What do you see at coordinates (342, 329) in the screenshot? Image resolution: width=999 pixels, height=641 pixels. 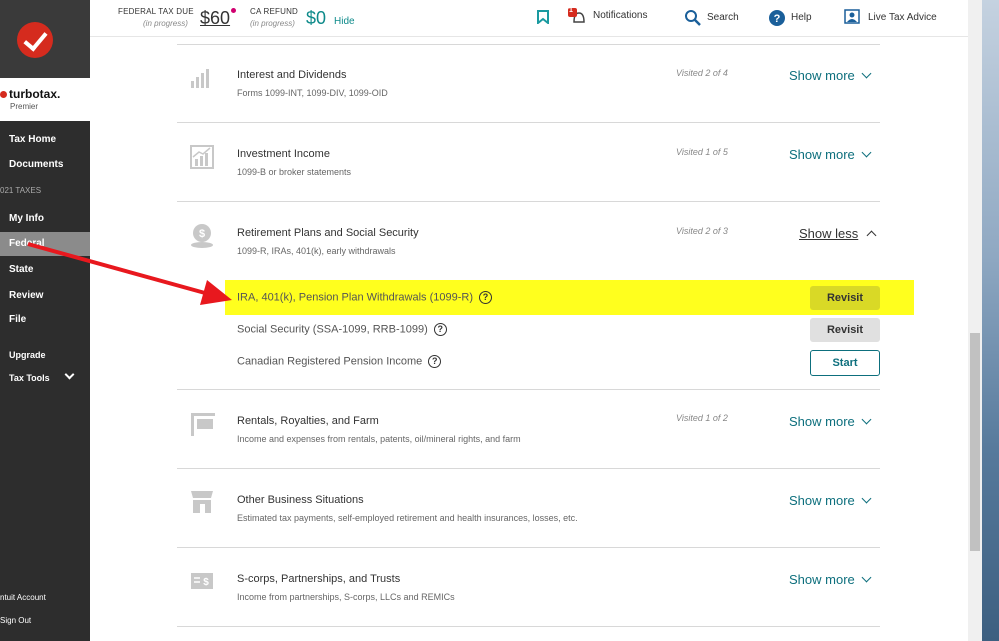 I see `subitem-social-security: Social Security (SSA-1099, RRB-1099)?` at bounding box center [342, 329].